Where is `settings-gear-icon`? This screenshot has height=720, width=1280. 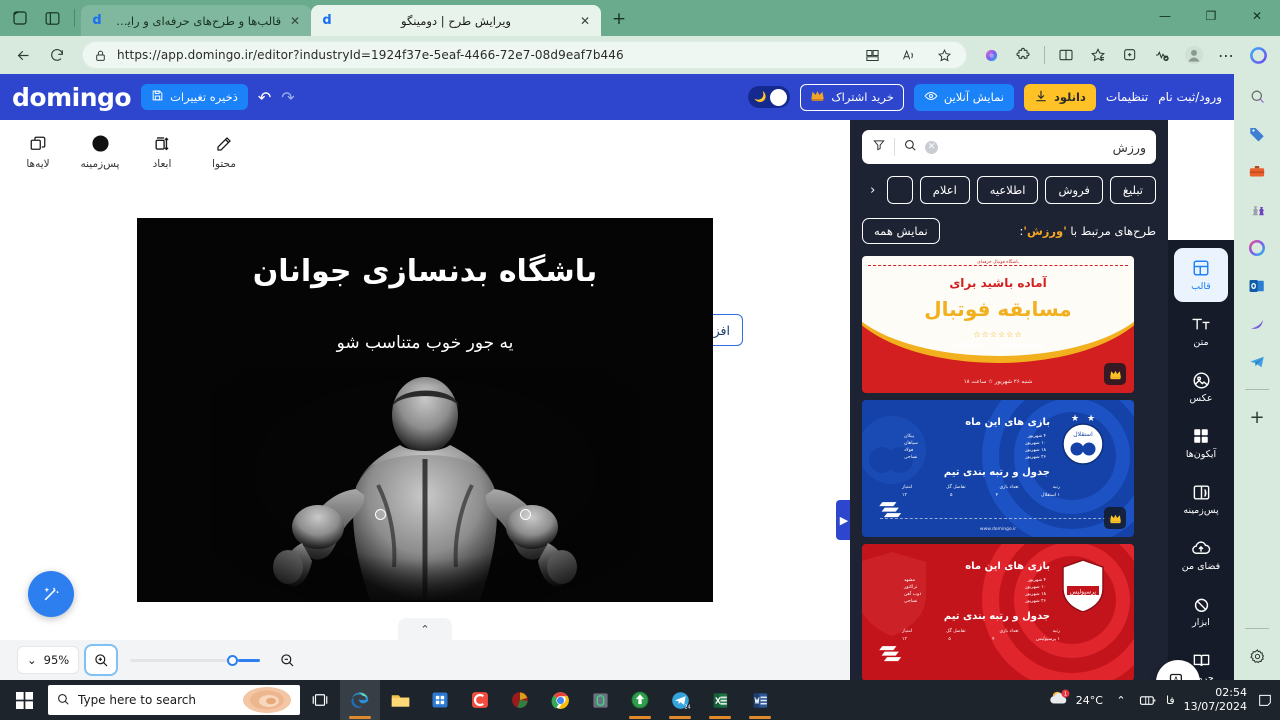
settings-gear-icon is located at coordinates (1257, 656).